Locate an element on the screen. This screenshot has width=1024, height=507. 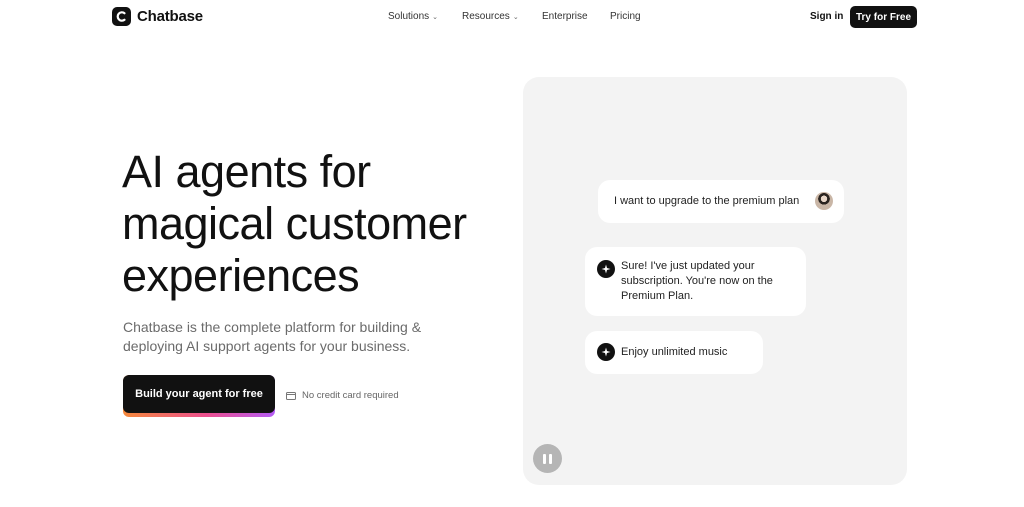
cta-gradient-underline: Build your agent for free is located at coordinates (199, 396).